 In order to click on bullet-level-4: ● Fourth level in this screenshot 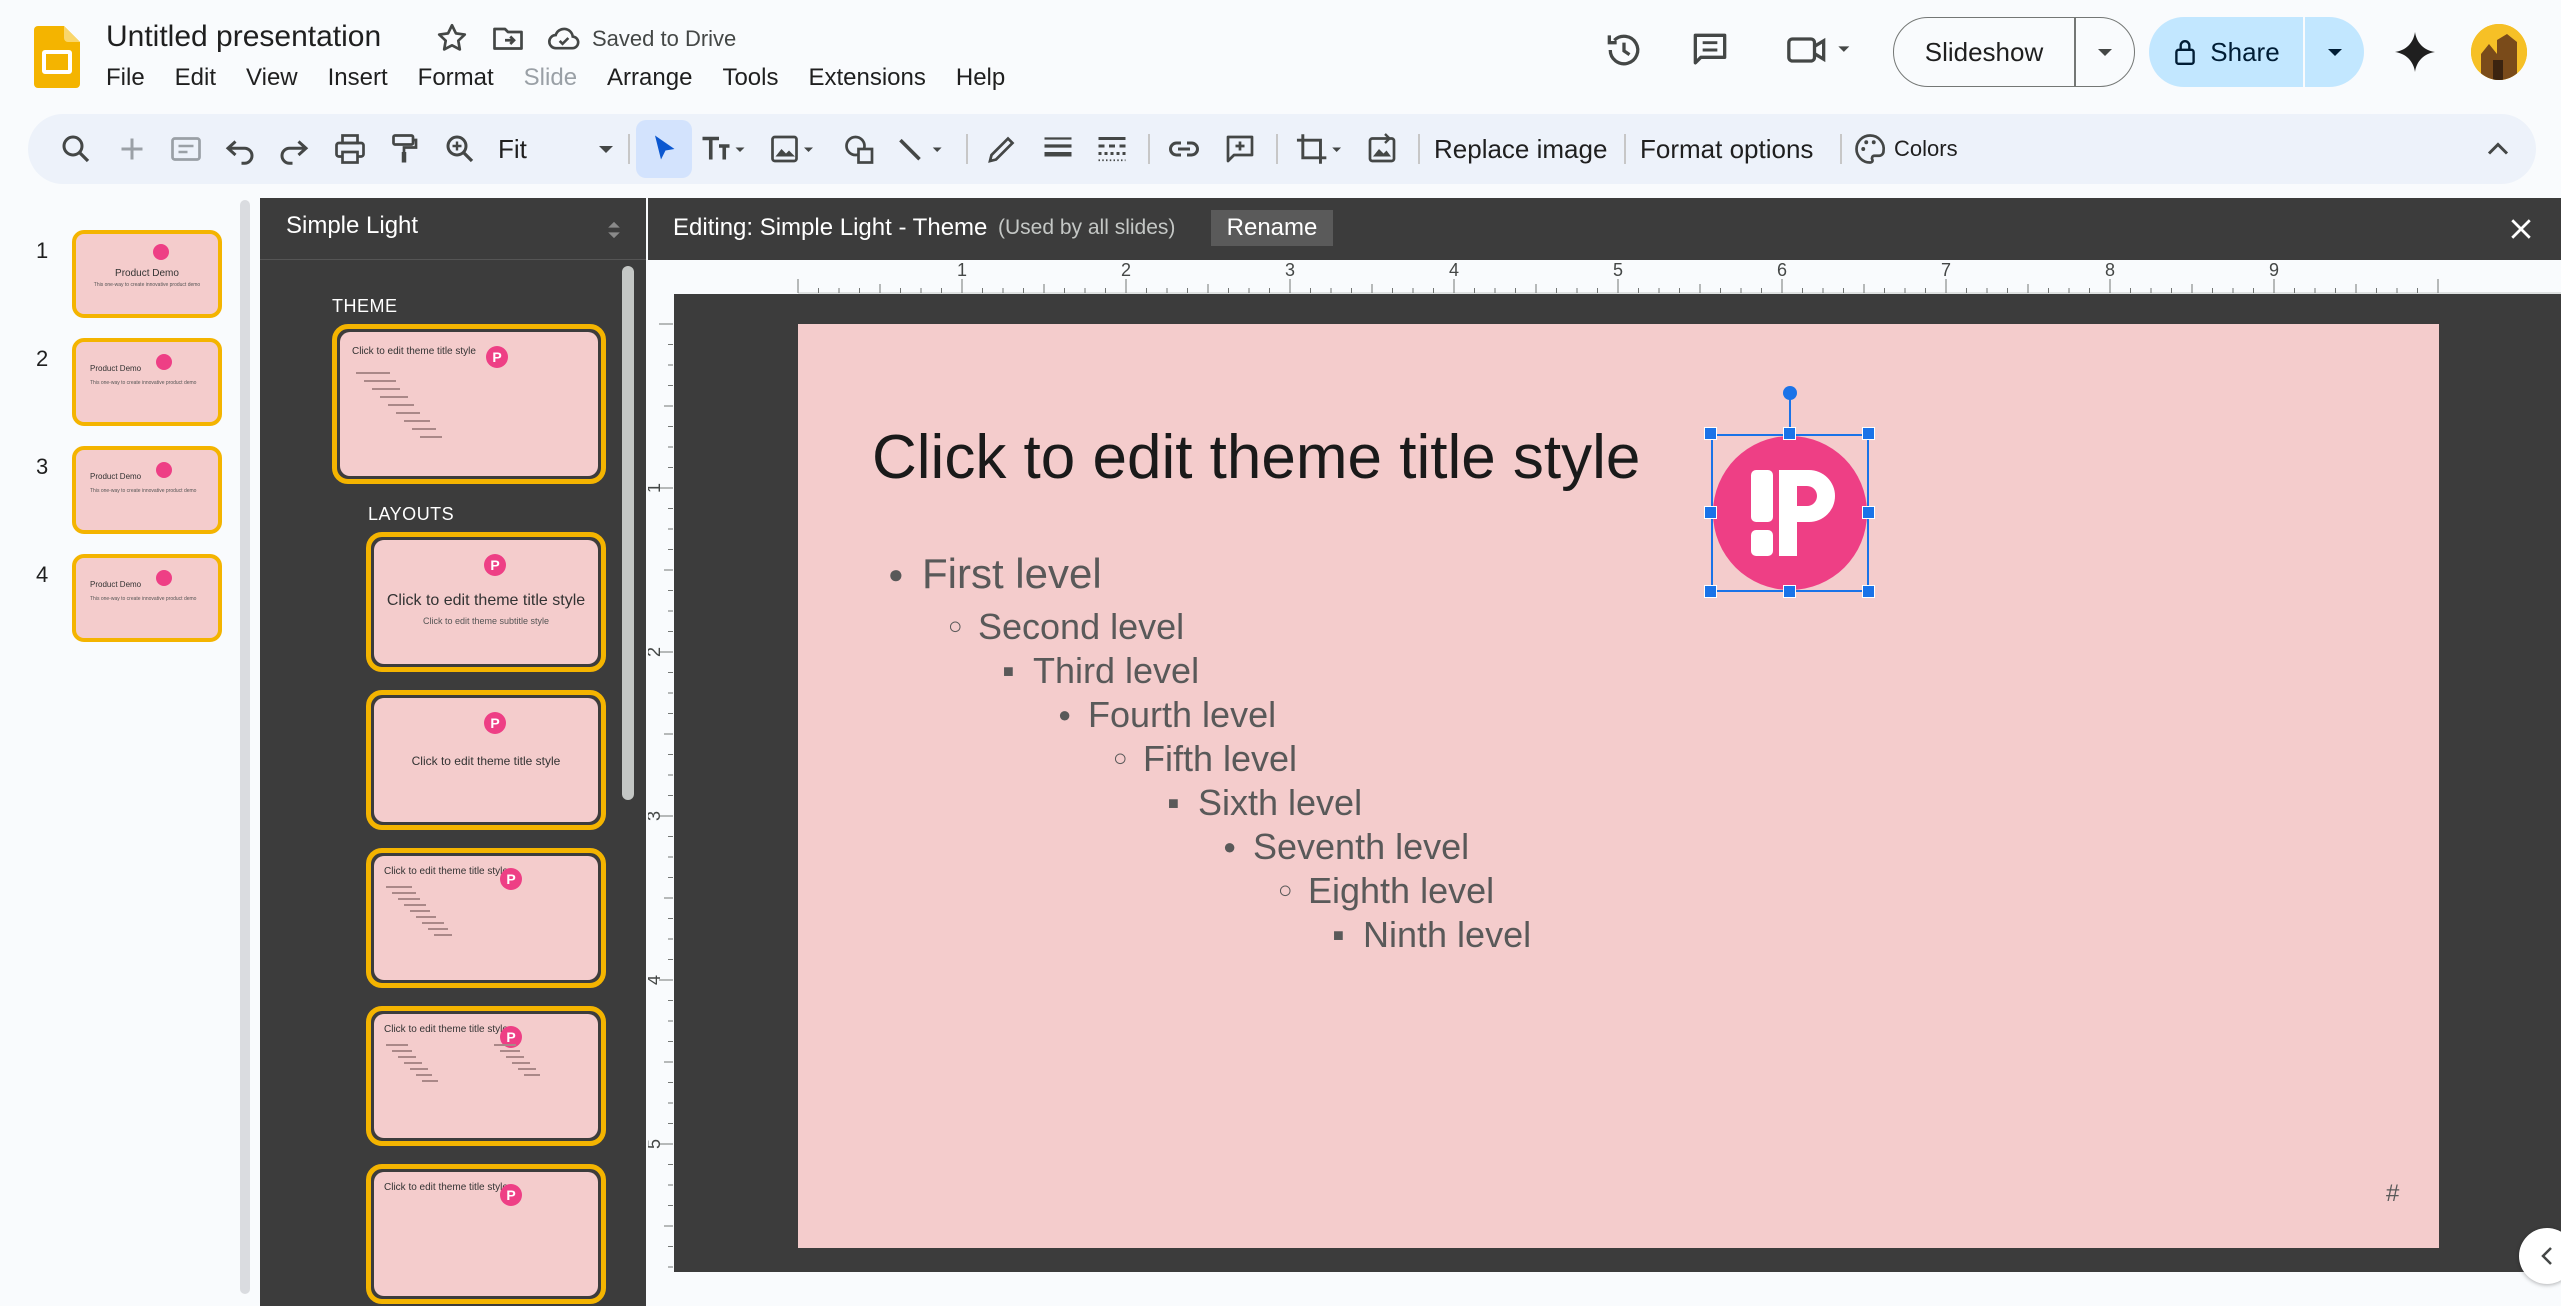, I will do `click(1167, 715)`.